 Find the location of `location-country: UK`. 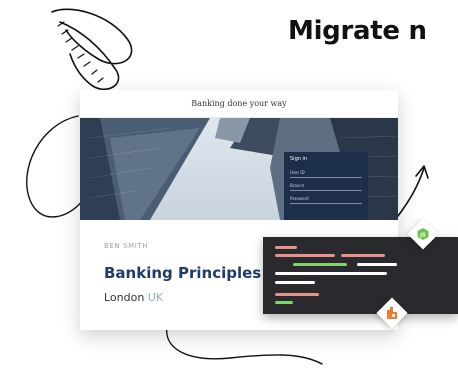

location-country: UK is located at coordinates (155, 297).